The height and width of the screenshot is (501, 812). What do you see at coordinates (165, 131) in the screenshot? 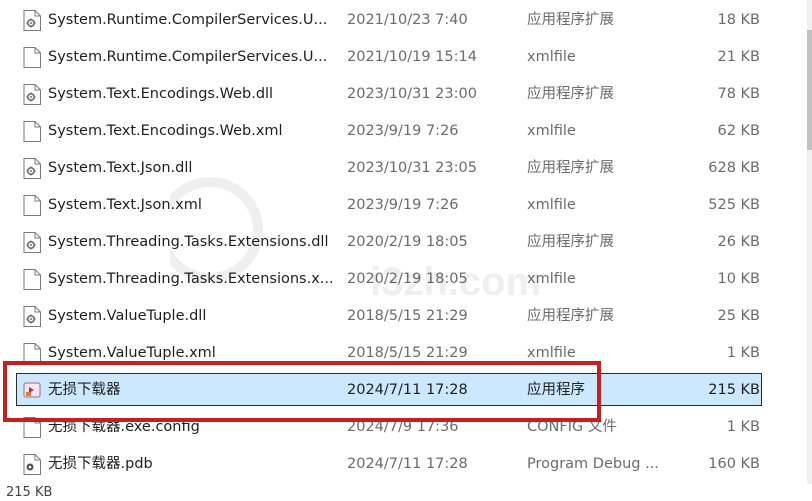
I see `file-name: System.Text.Encodings.Web.xml` at bounding box center [165, 131].